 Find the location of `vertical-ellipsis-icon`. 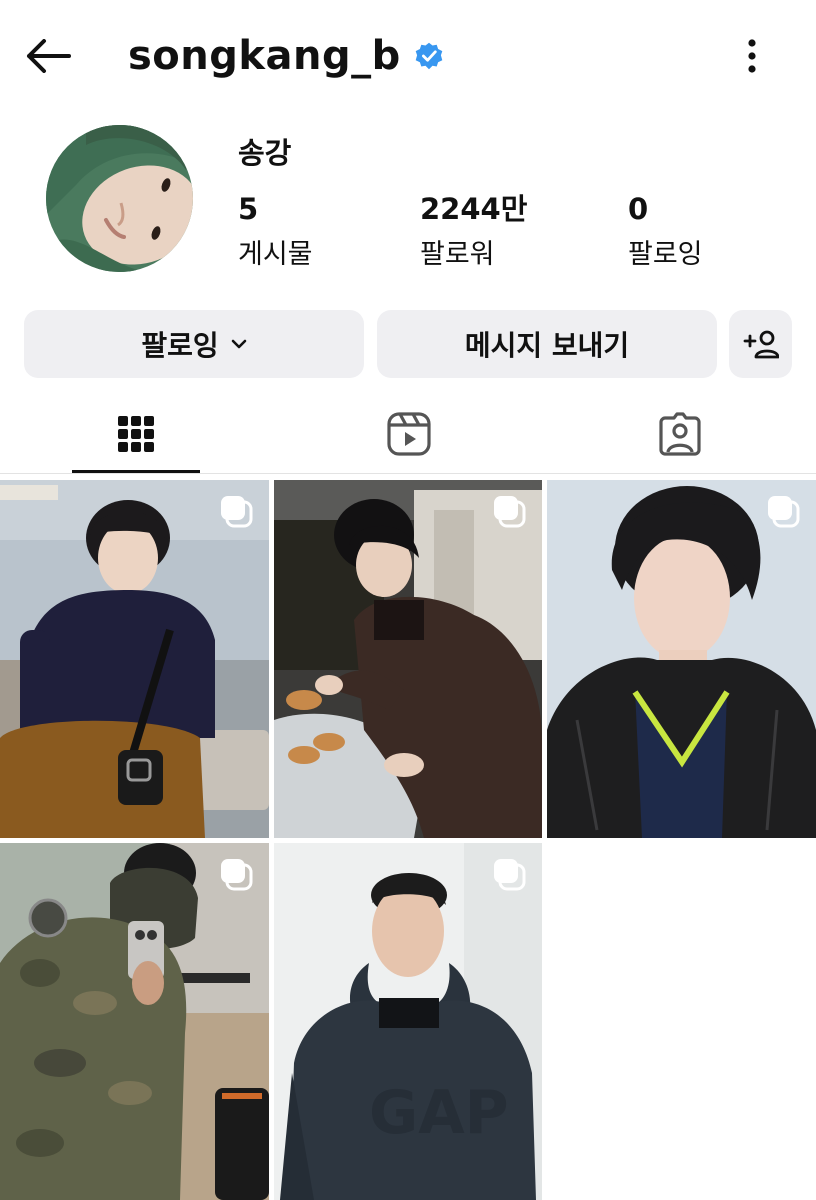

vertical-ellipsis-icon is located at coordinates (752, 56).